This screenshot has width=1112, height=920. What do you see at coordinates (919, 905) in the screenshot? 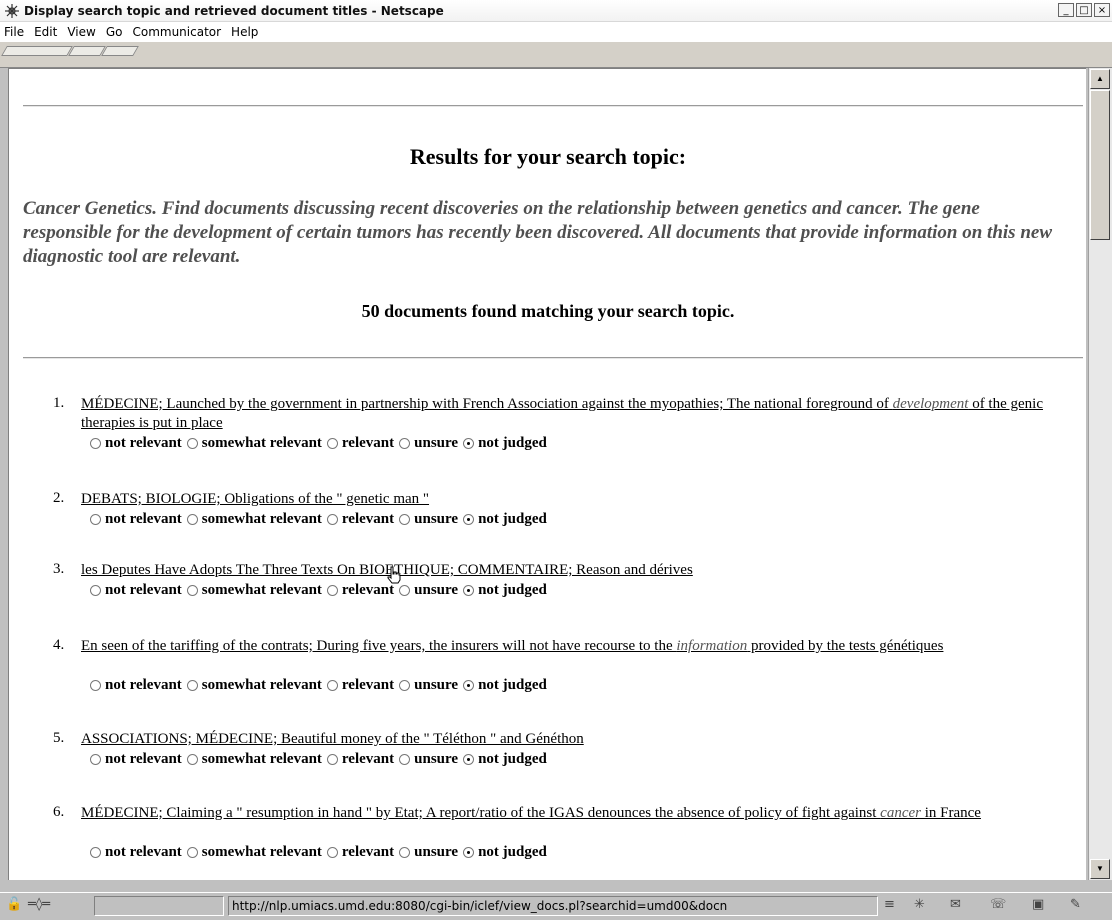
I see `navigator-icon: ✳` at bounding box center [919, 905].